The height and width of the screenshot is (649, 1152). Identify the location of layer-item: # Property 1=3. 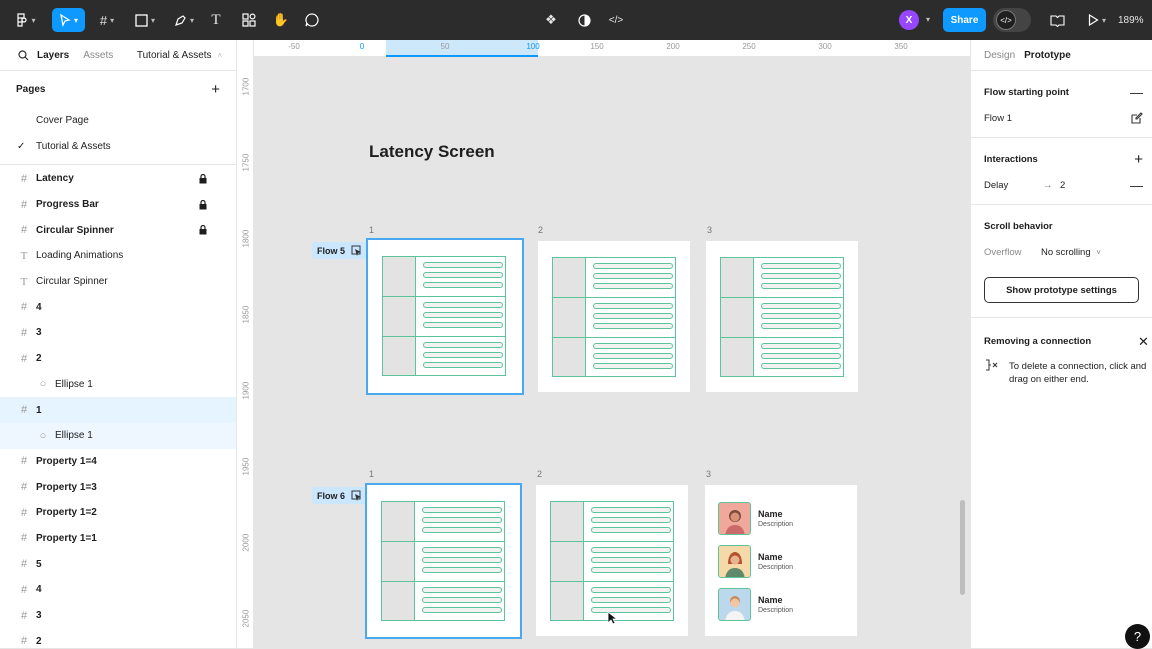
(118, 487).